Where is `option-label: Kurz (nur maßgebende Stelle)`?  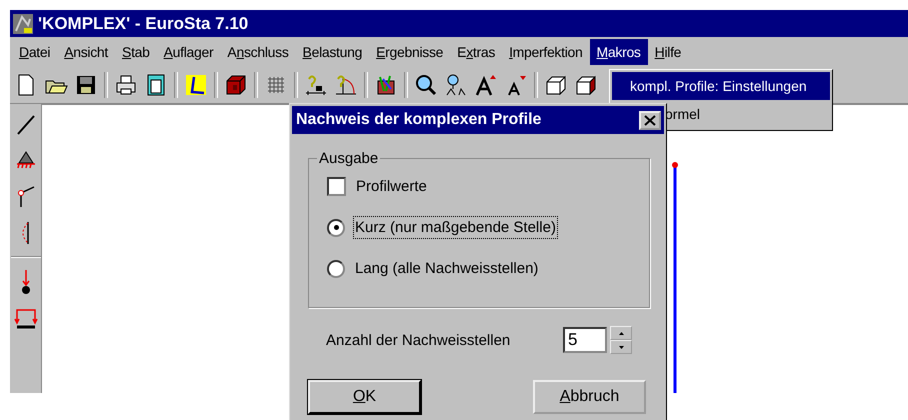 option-label: Kurz (nur maßgebende Stelle) is located at coordinates (455, 227).